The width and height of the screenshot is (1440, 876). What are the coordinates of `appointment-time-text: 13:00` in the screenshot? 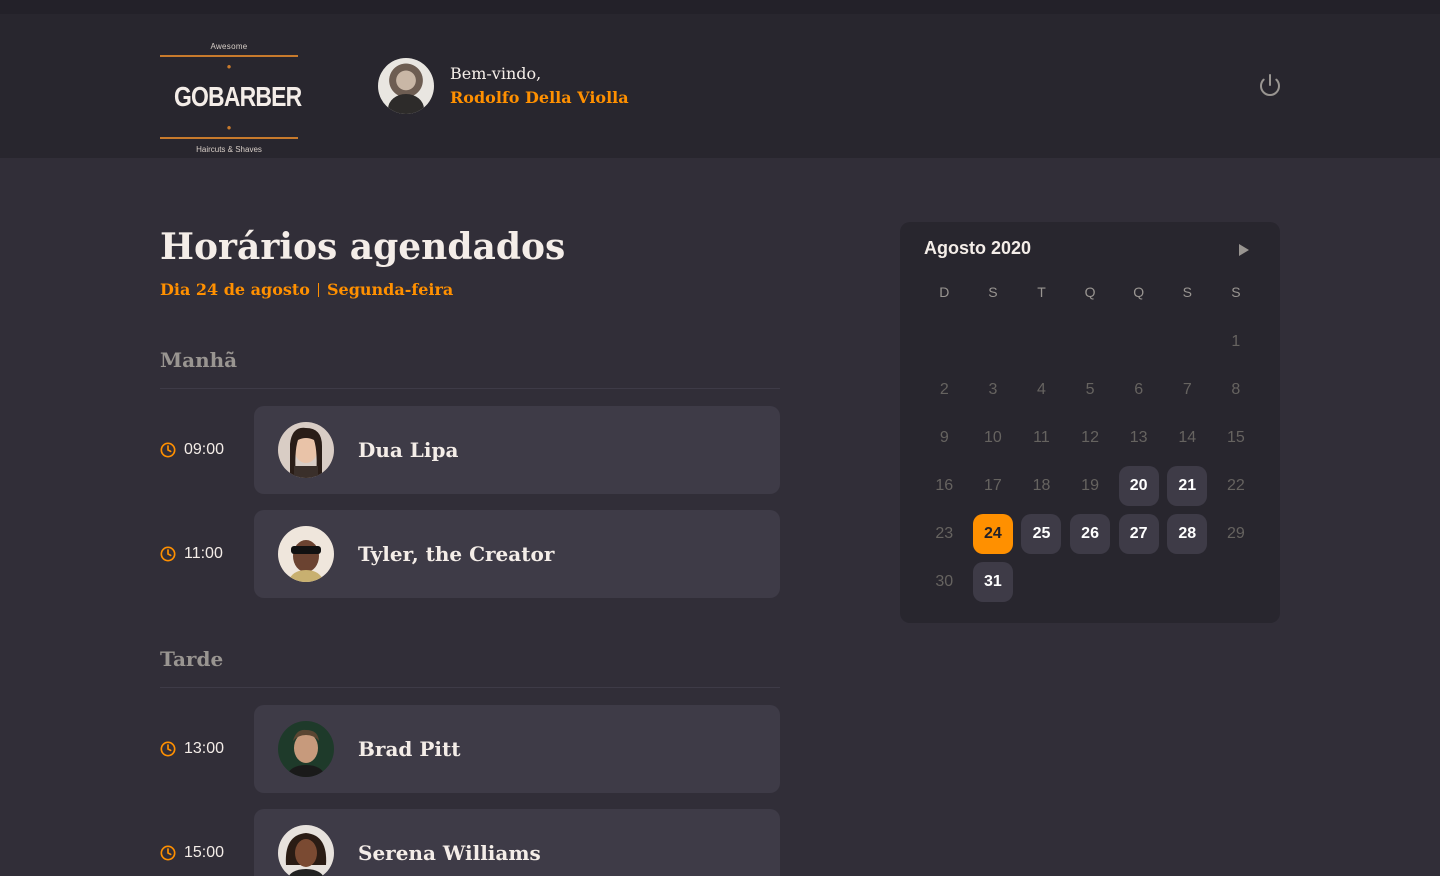 It's located at (204, 748).